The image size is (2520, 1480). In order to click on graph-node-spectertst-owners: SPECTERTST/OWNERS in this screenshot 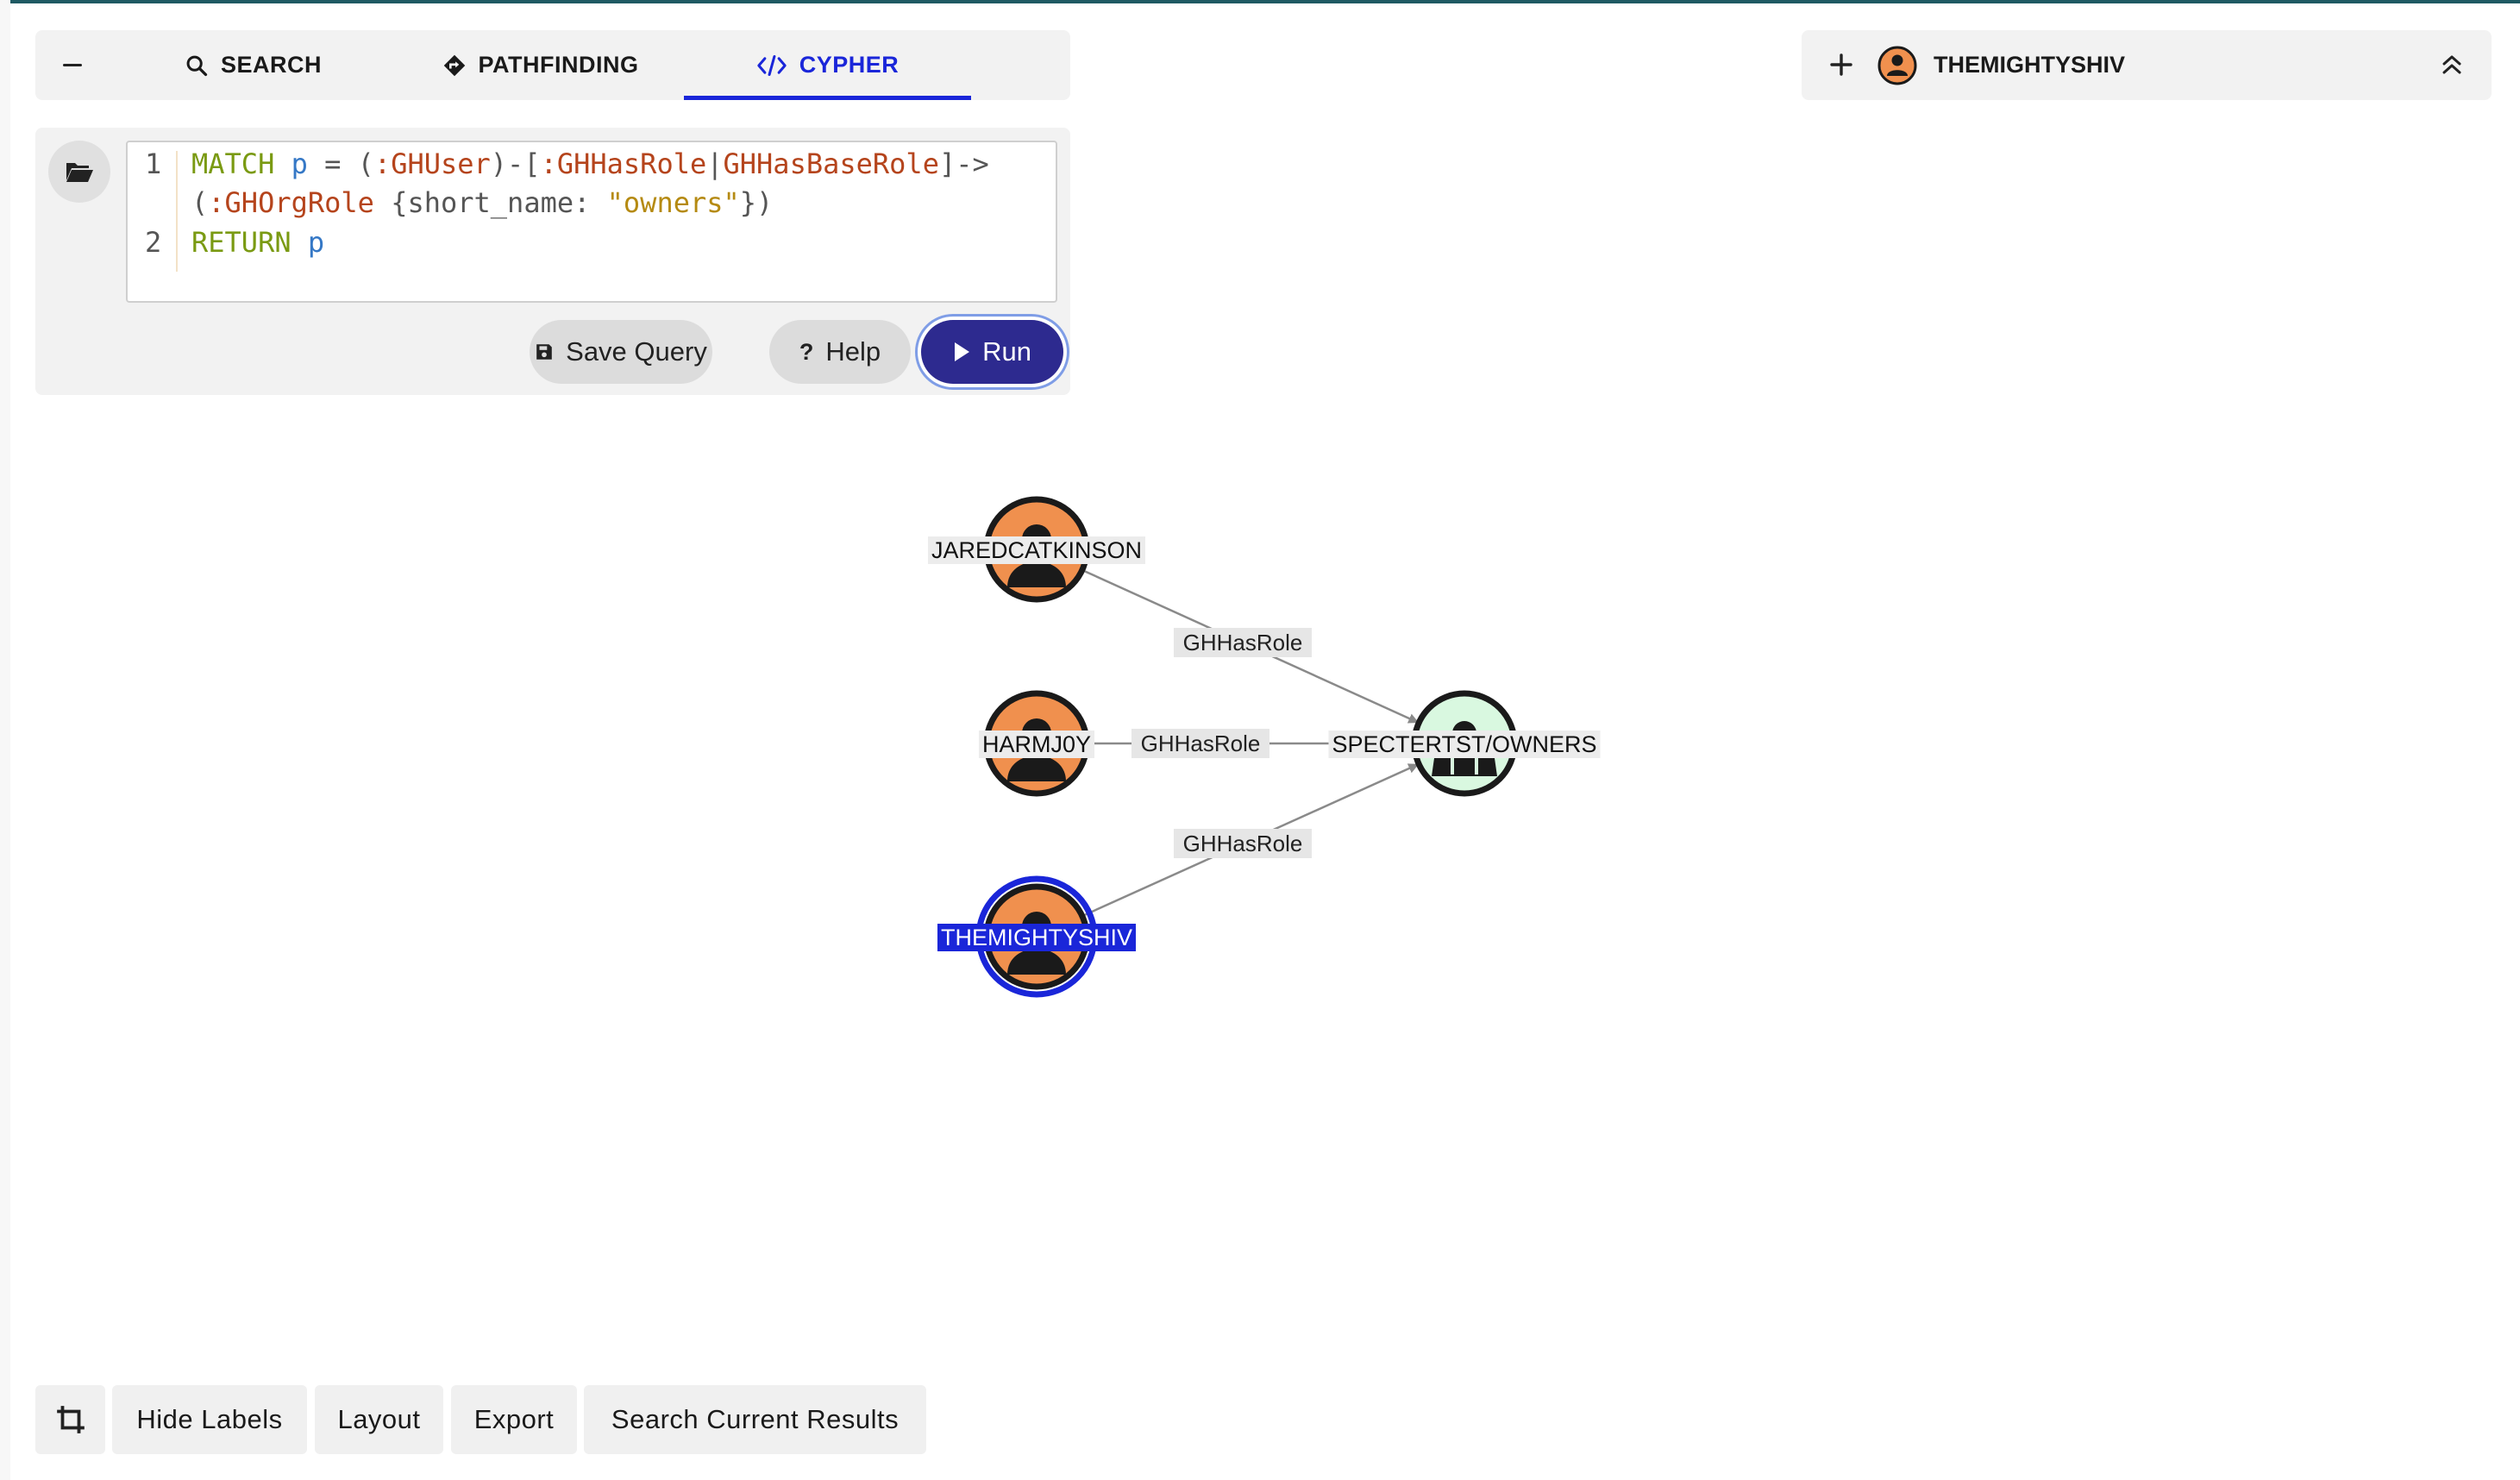, I will do `click(1464, 743)`.